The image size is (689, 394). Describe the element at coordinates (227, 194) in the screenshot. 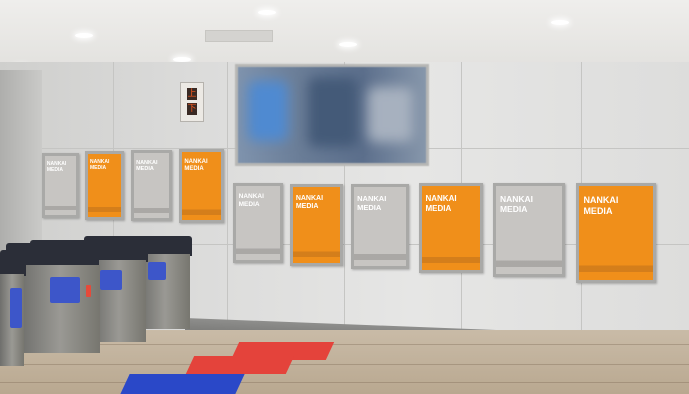

I see `wall-seam` at that location.